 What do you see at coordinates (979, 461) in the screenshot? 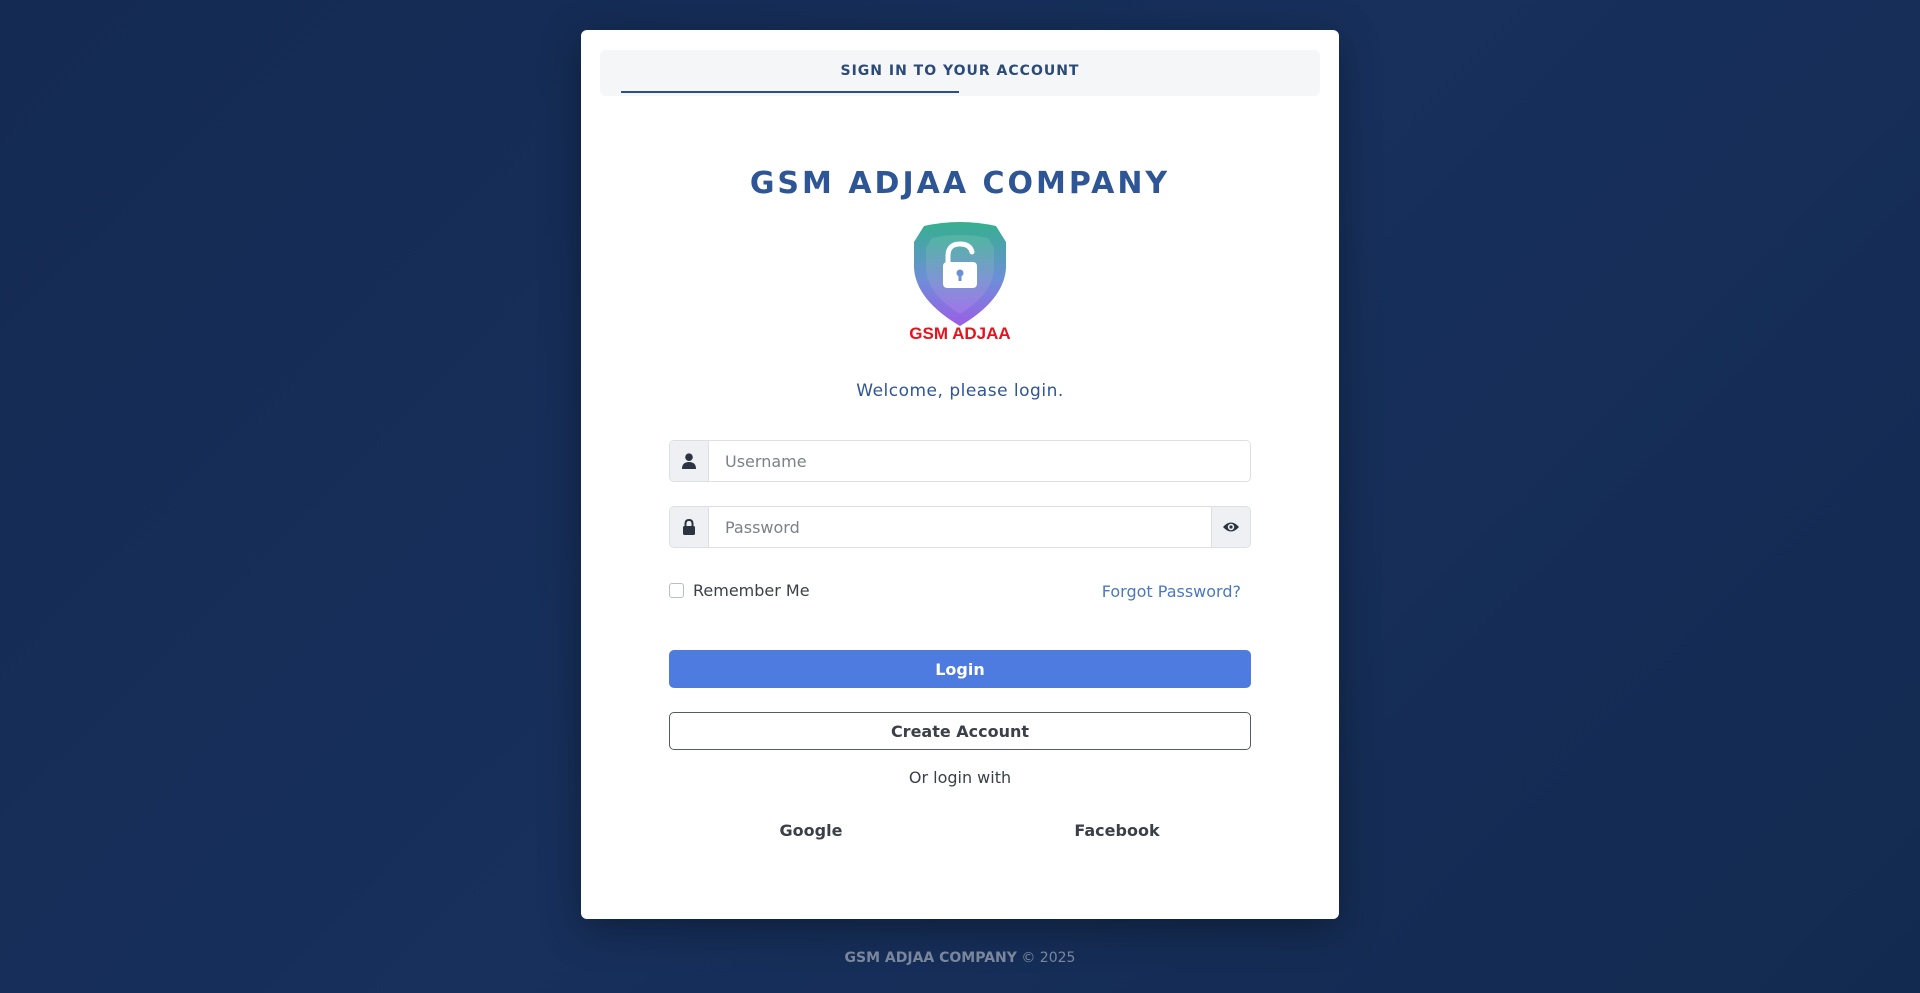
I see `username-input` at bounding box center [979, 461].